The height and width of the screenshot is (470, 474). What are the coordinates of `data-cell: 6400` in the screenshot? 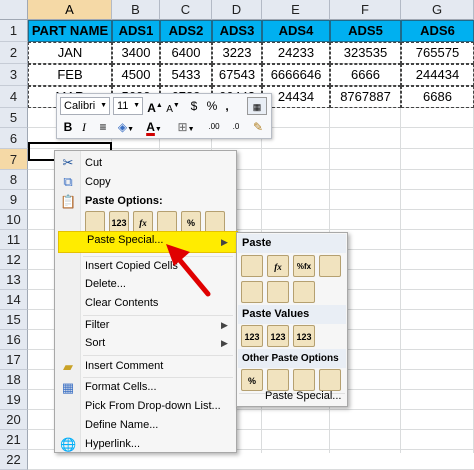 It's located at (186, 53).